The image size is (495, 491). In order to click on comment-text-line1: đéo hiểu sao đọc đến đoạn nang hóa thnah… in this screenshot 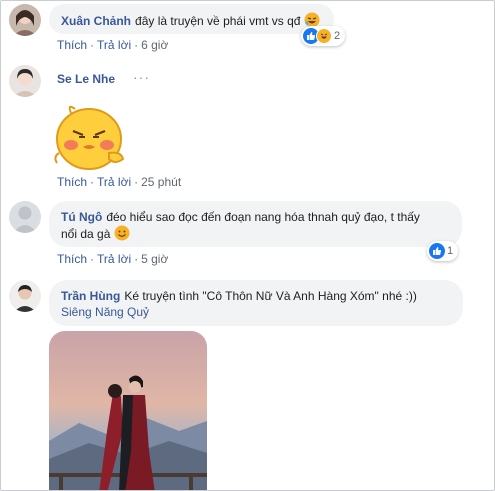, I will do `click(263, 217)`.